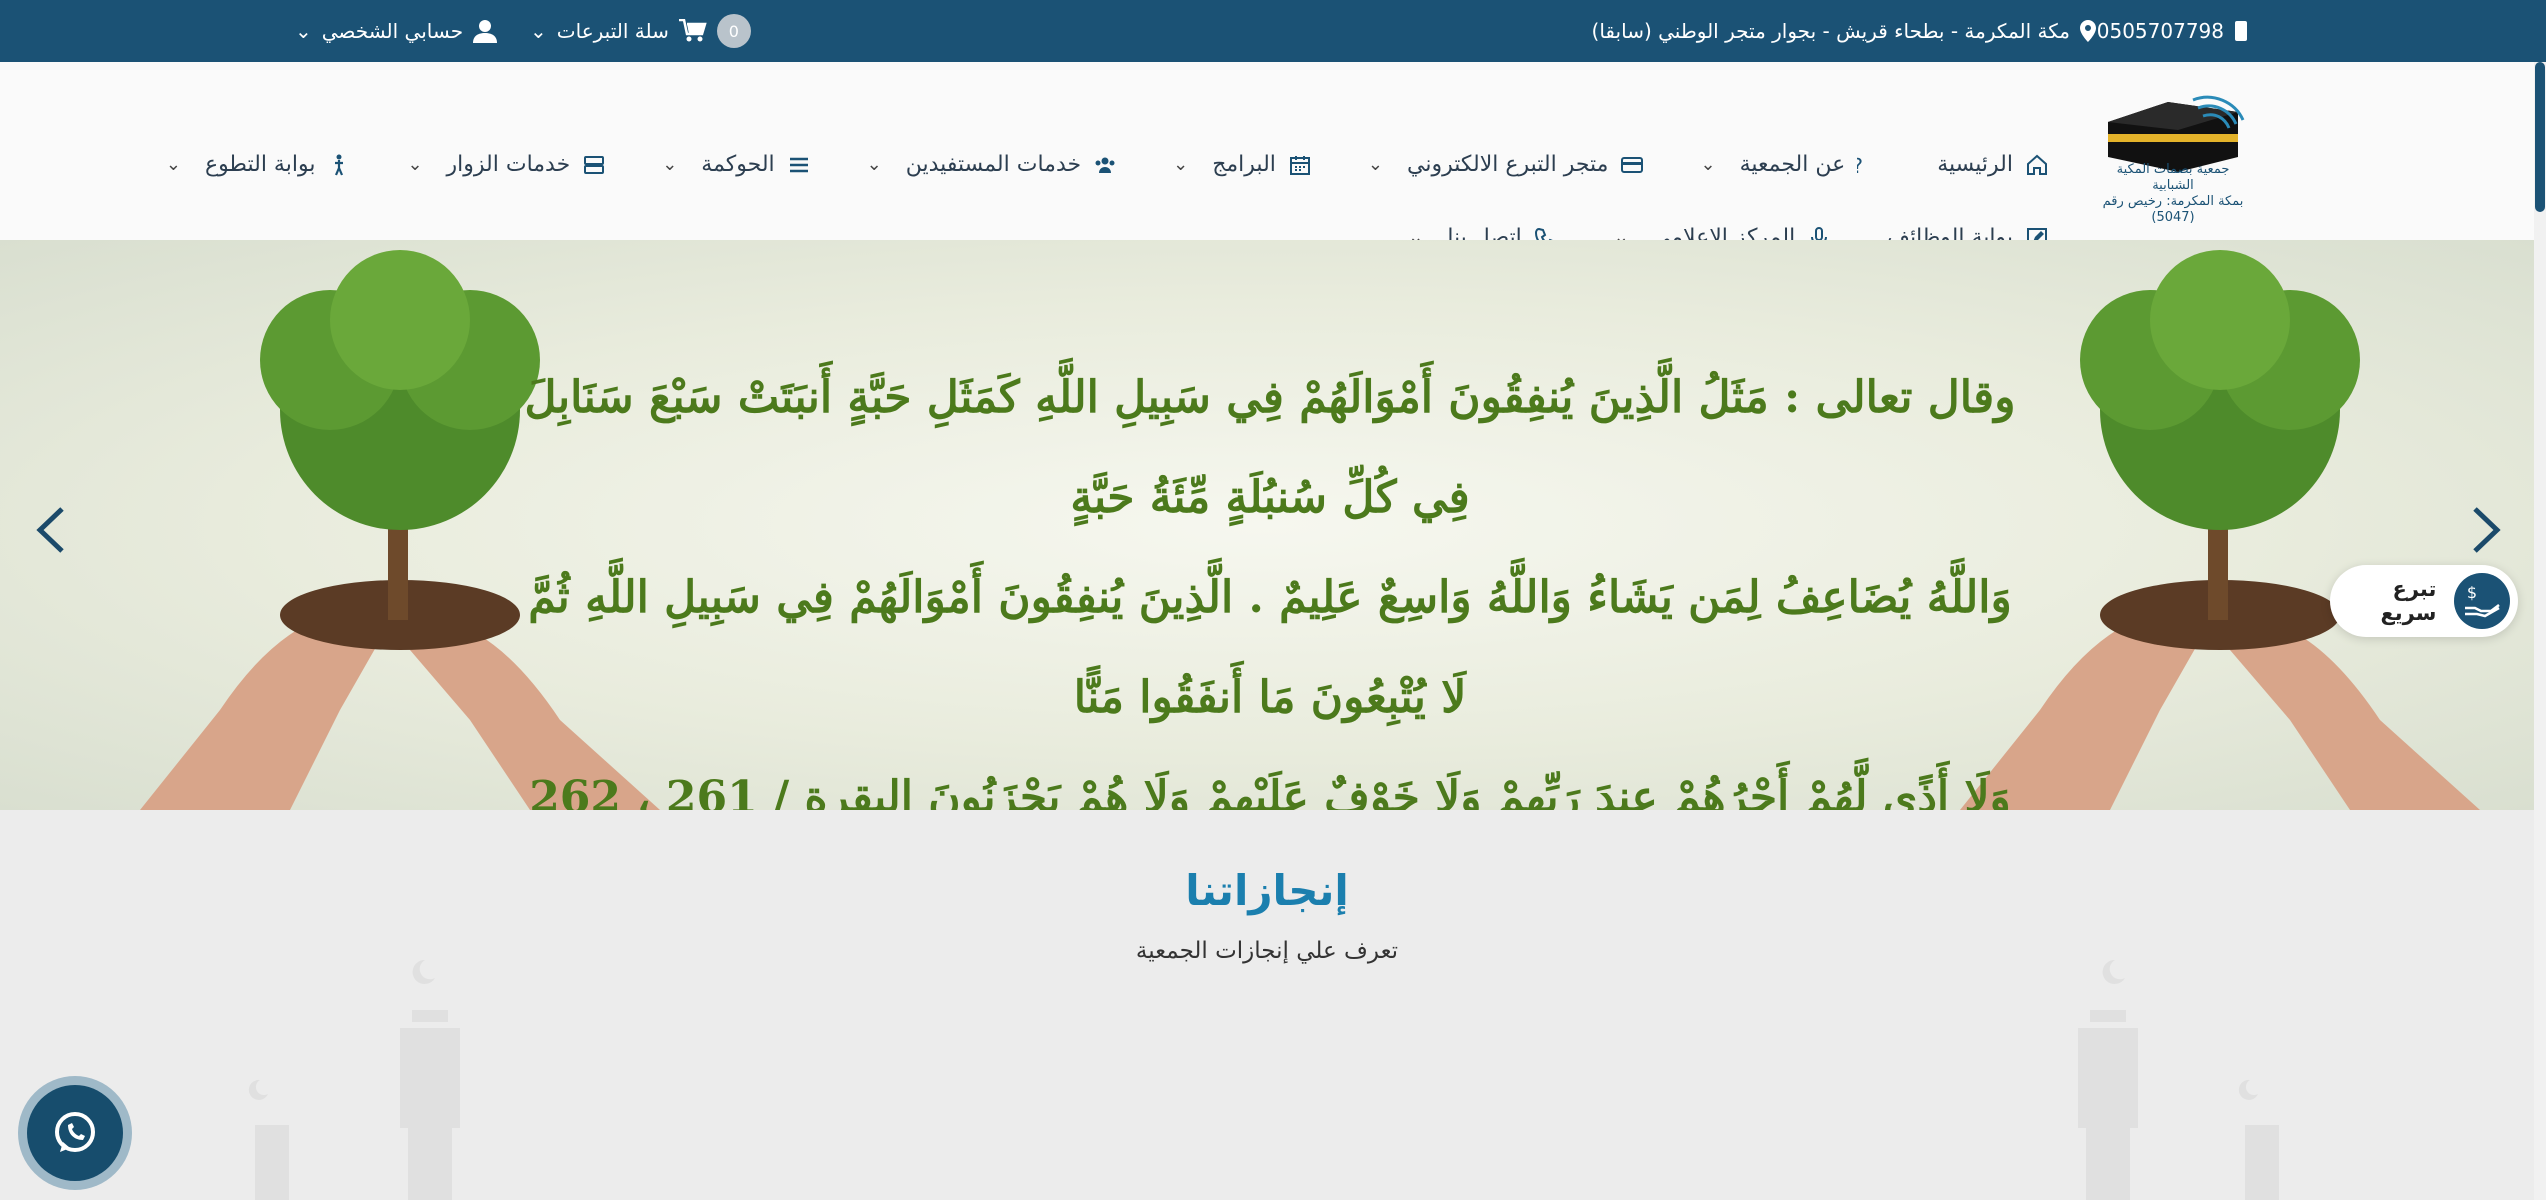 The width and height of the screenshot is (2546, 1200). I want to click on nav-label: بوابة التطوع, so click(260, 164).